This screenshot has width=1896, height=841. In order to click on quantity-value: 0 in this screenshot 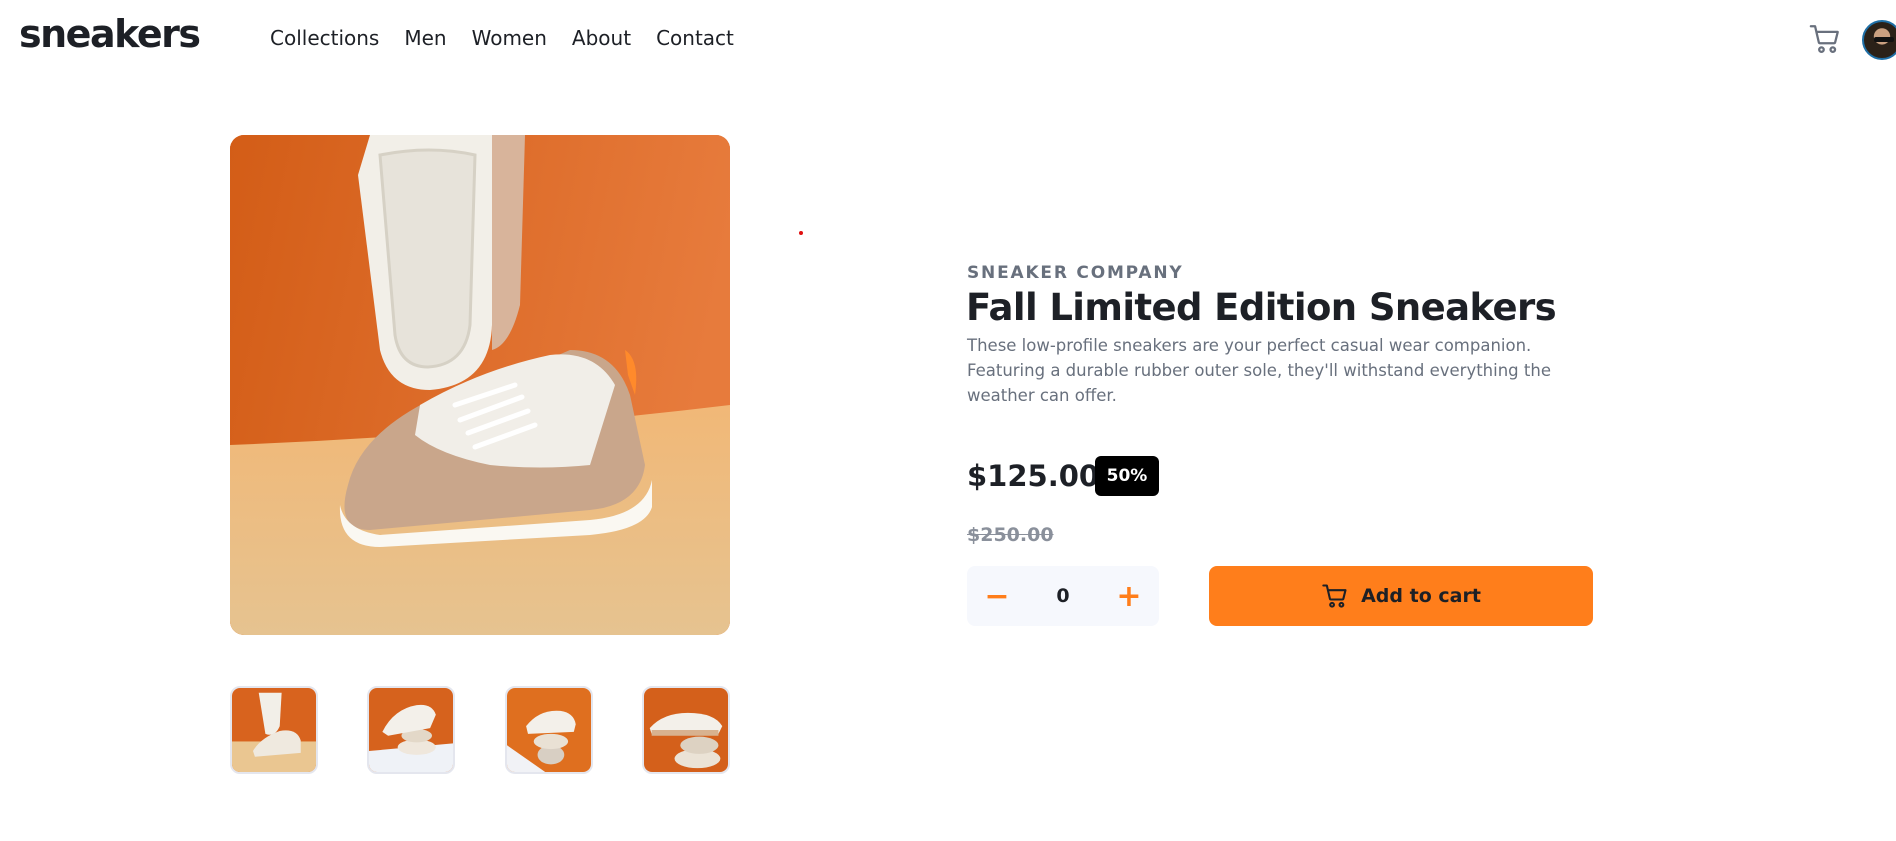, I will do `click(1063, 596)`.